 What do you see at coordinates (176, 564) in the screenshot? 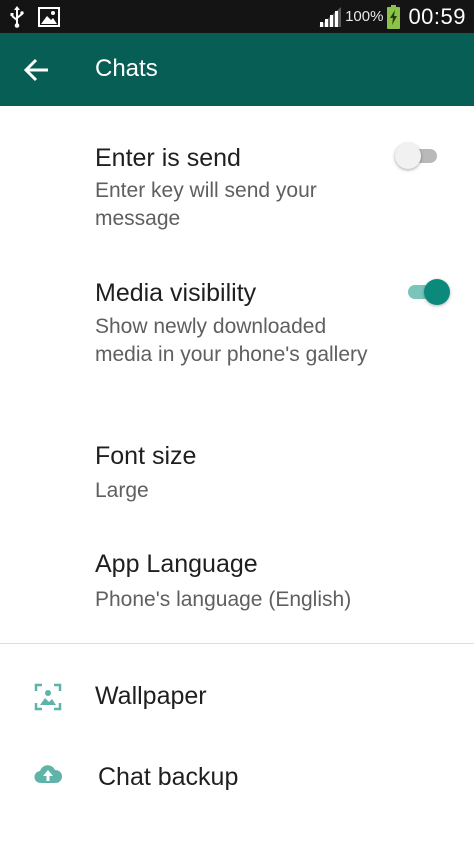
I see `setting-title: App Language` at bounding box center [176, 564].